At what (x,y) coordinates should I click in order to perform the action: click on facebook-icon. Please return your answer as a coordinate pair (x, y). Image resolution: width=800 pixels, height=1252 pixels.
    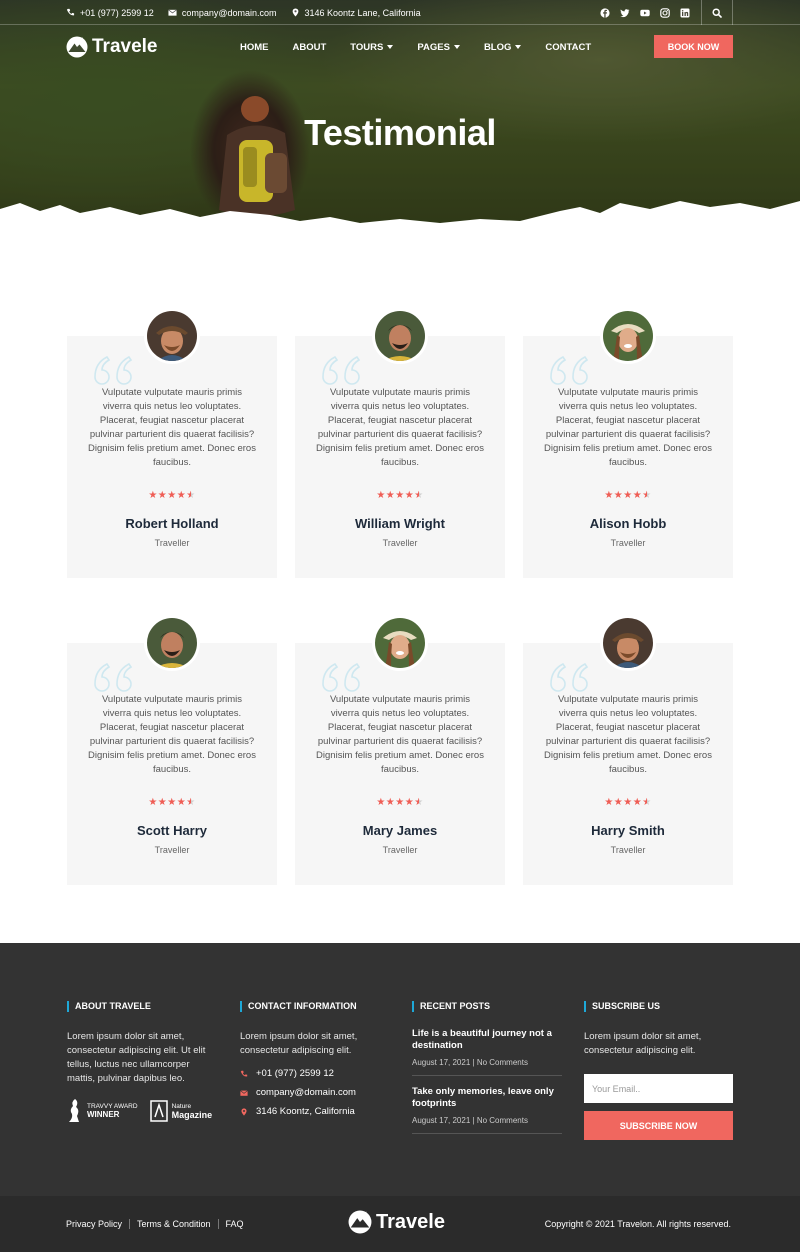
    Looking at the image, I should click on (605, 12).